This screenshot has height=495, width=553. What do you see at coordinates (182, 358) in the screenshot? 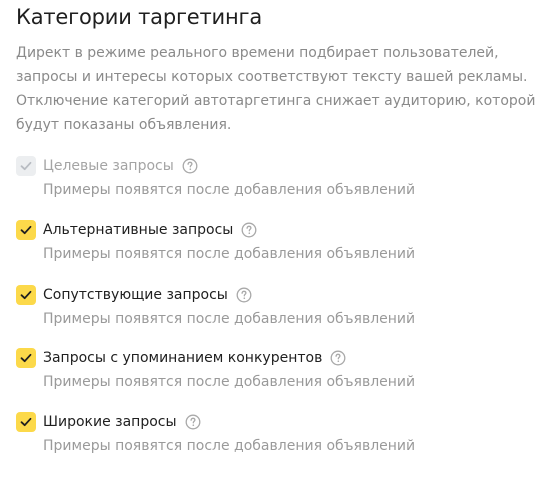
I see `option-label: Запросы с упоминанием конкурентов` at bounding box center [182, 358].